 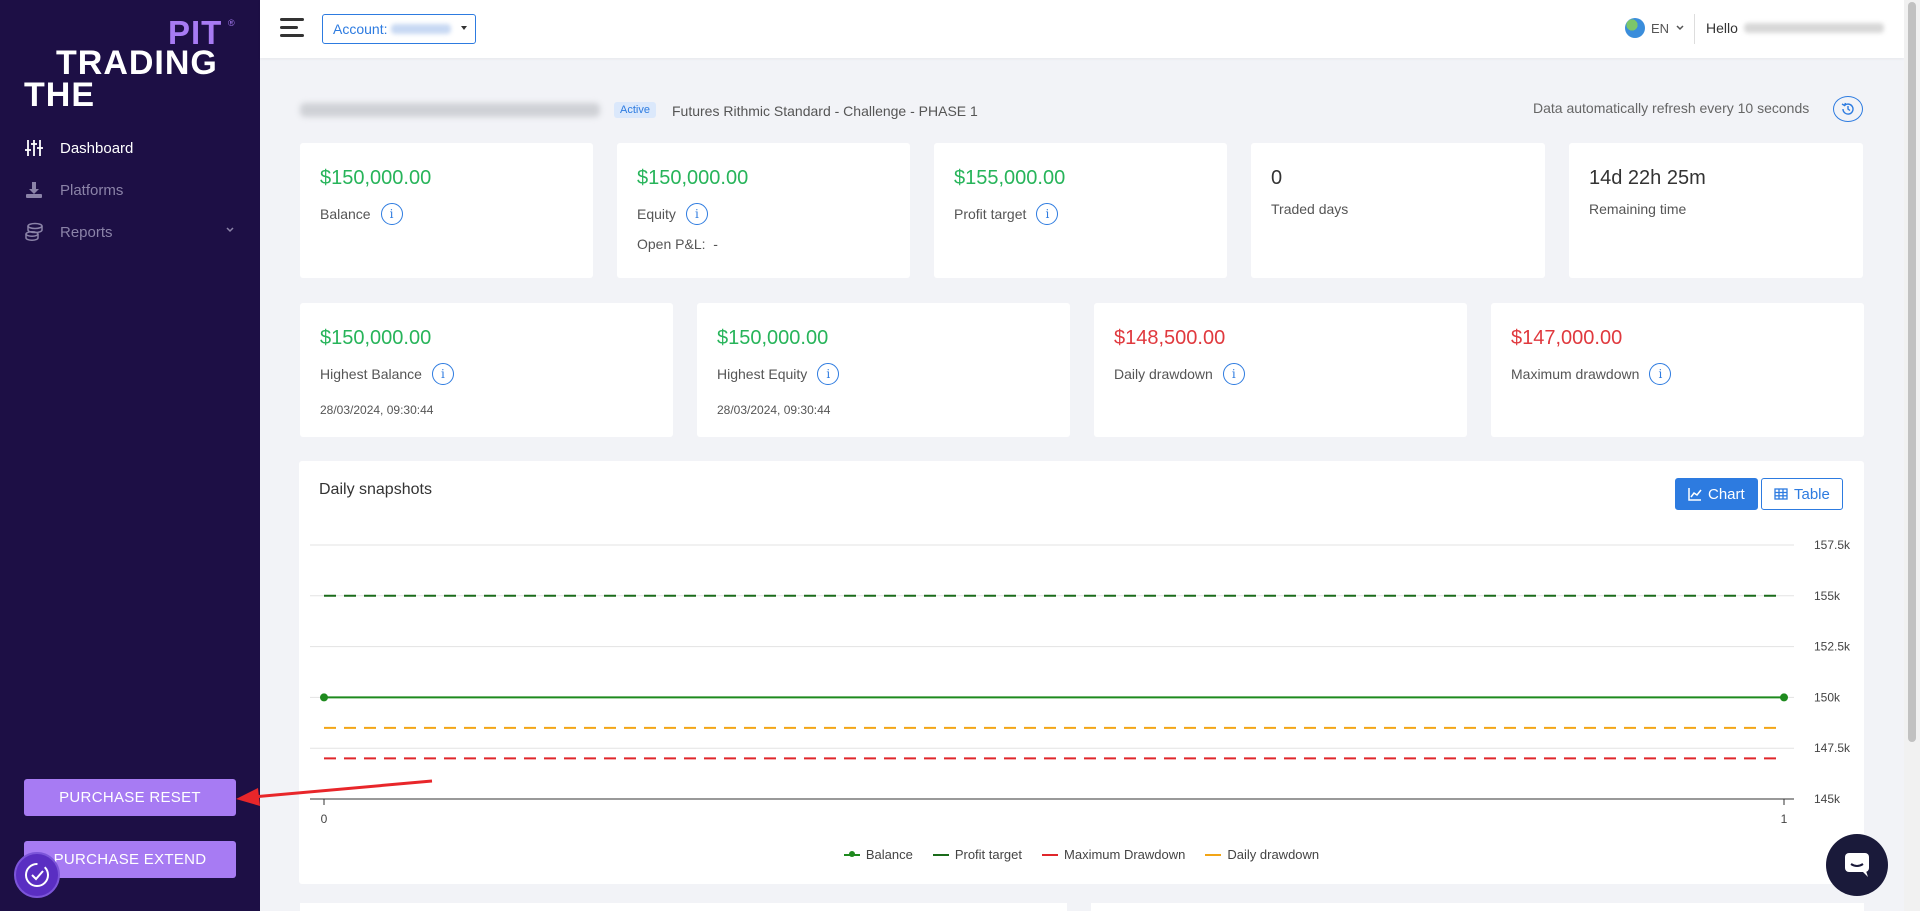 I want to click on scrollbar-thumb, so click(x=1912, y=372).